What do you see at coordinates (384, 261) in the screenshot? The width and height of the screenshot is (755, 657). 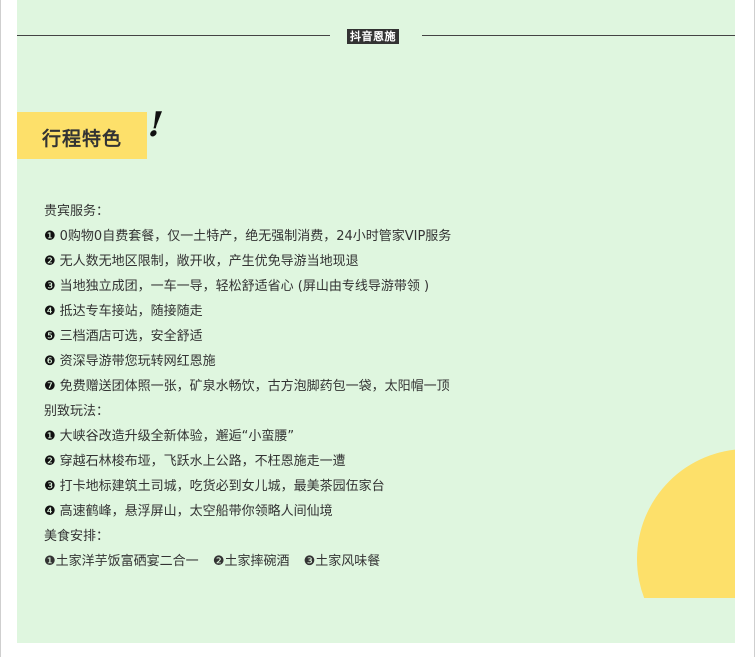 I see `list-item: ❷ 无人数无地区限制，敞开收，产生优免导游当地现退` at bounding box center [384, 261].